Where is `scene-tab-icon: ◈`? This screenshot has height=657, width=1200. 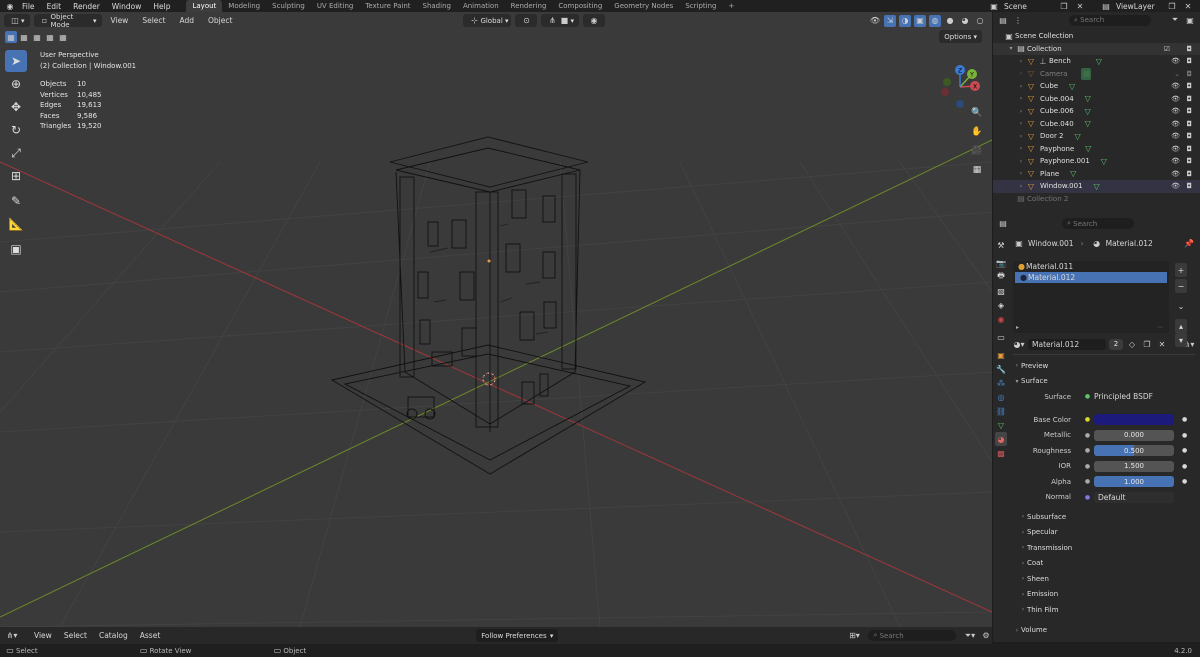
scene-tab-icon: ◈ is located at coordinates (1001, 305).